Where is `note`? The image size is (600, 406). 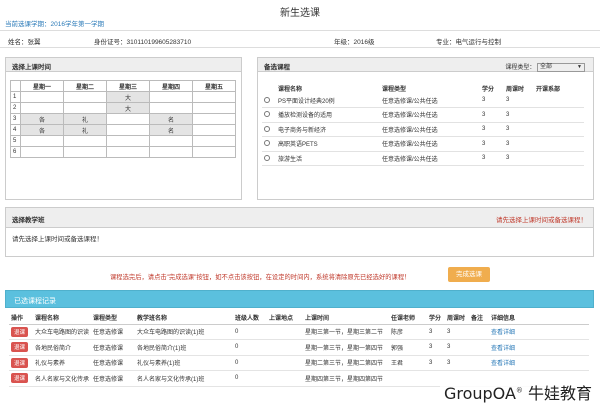
note is located at coordinates (479, 347).